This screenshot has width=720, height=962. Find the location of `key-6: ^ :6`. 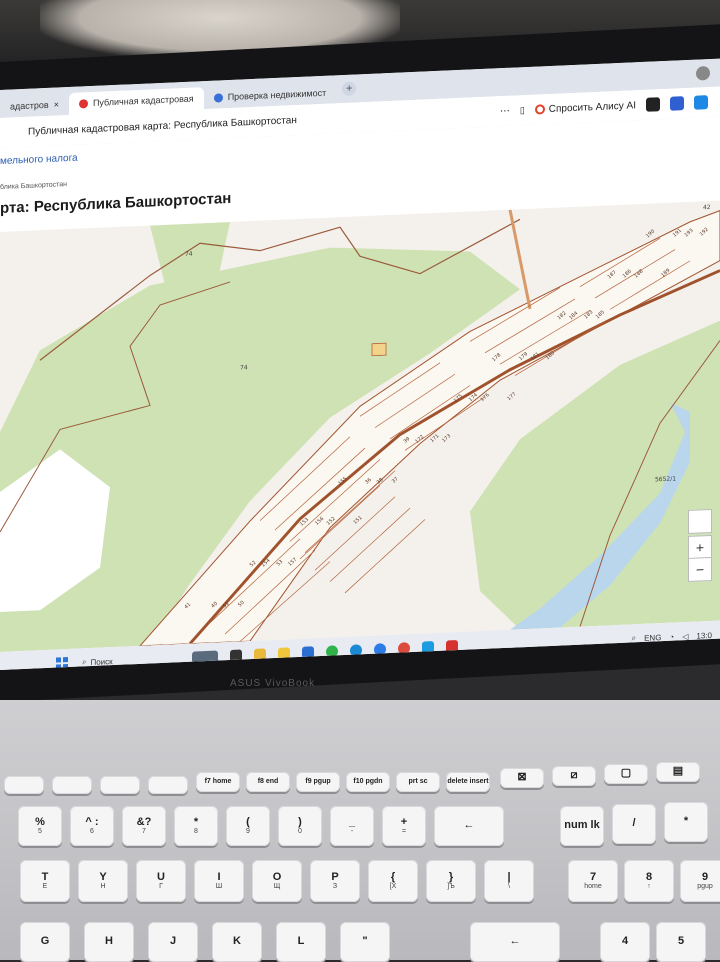

key-6: ^ :6 is located at coordinates (92, 826).